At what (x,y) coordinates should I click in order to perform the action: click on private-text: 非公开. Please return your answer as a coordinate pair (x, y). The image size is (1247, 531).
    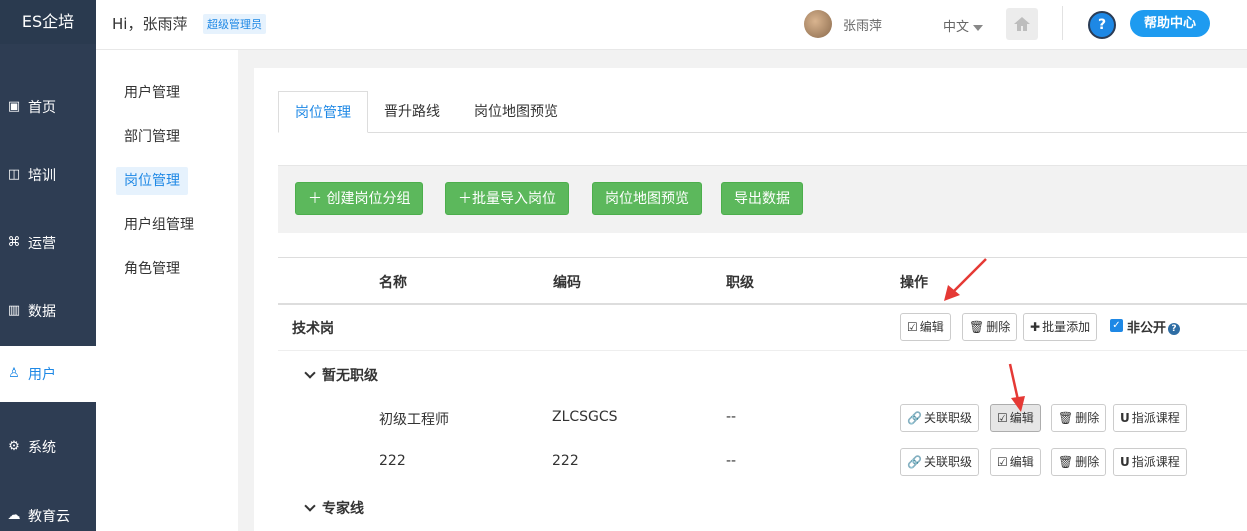
    Looking at the image, I should click on (1147, 328).